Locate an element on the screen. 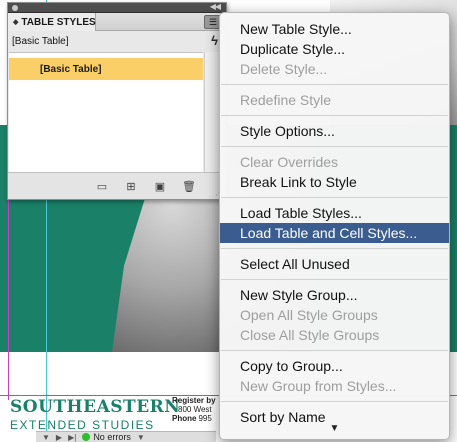 The height and width of the screenshot is (442, 457). new-from-styles-icon: ⊞ is located at coordinates (131, 186).